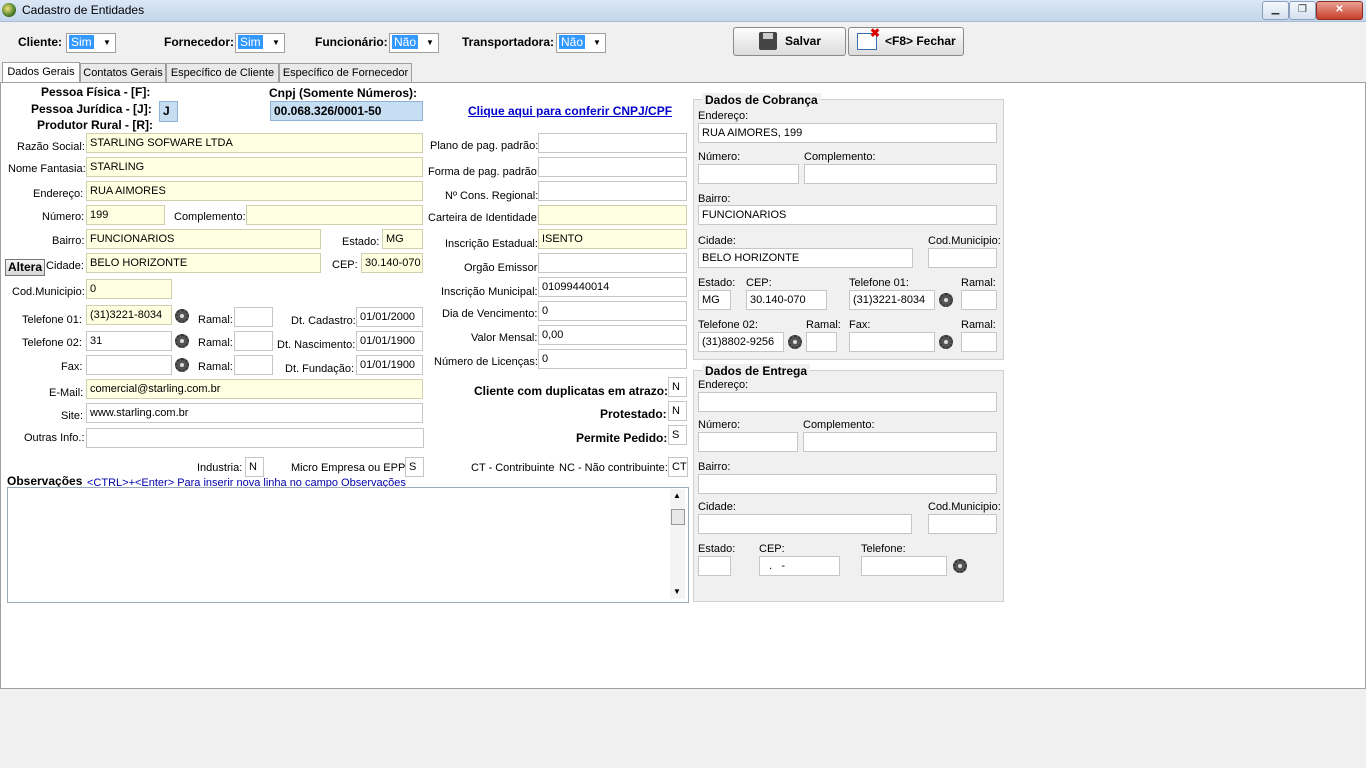  I want to click on funcionario-select: Não ▼, so click(414, 43).